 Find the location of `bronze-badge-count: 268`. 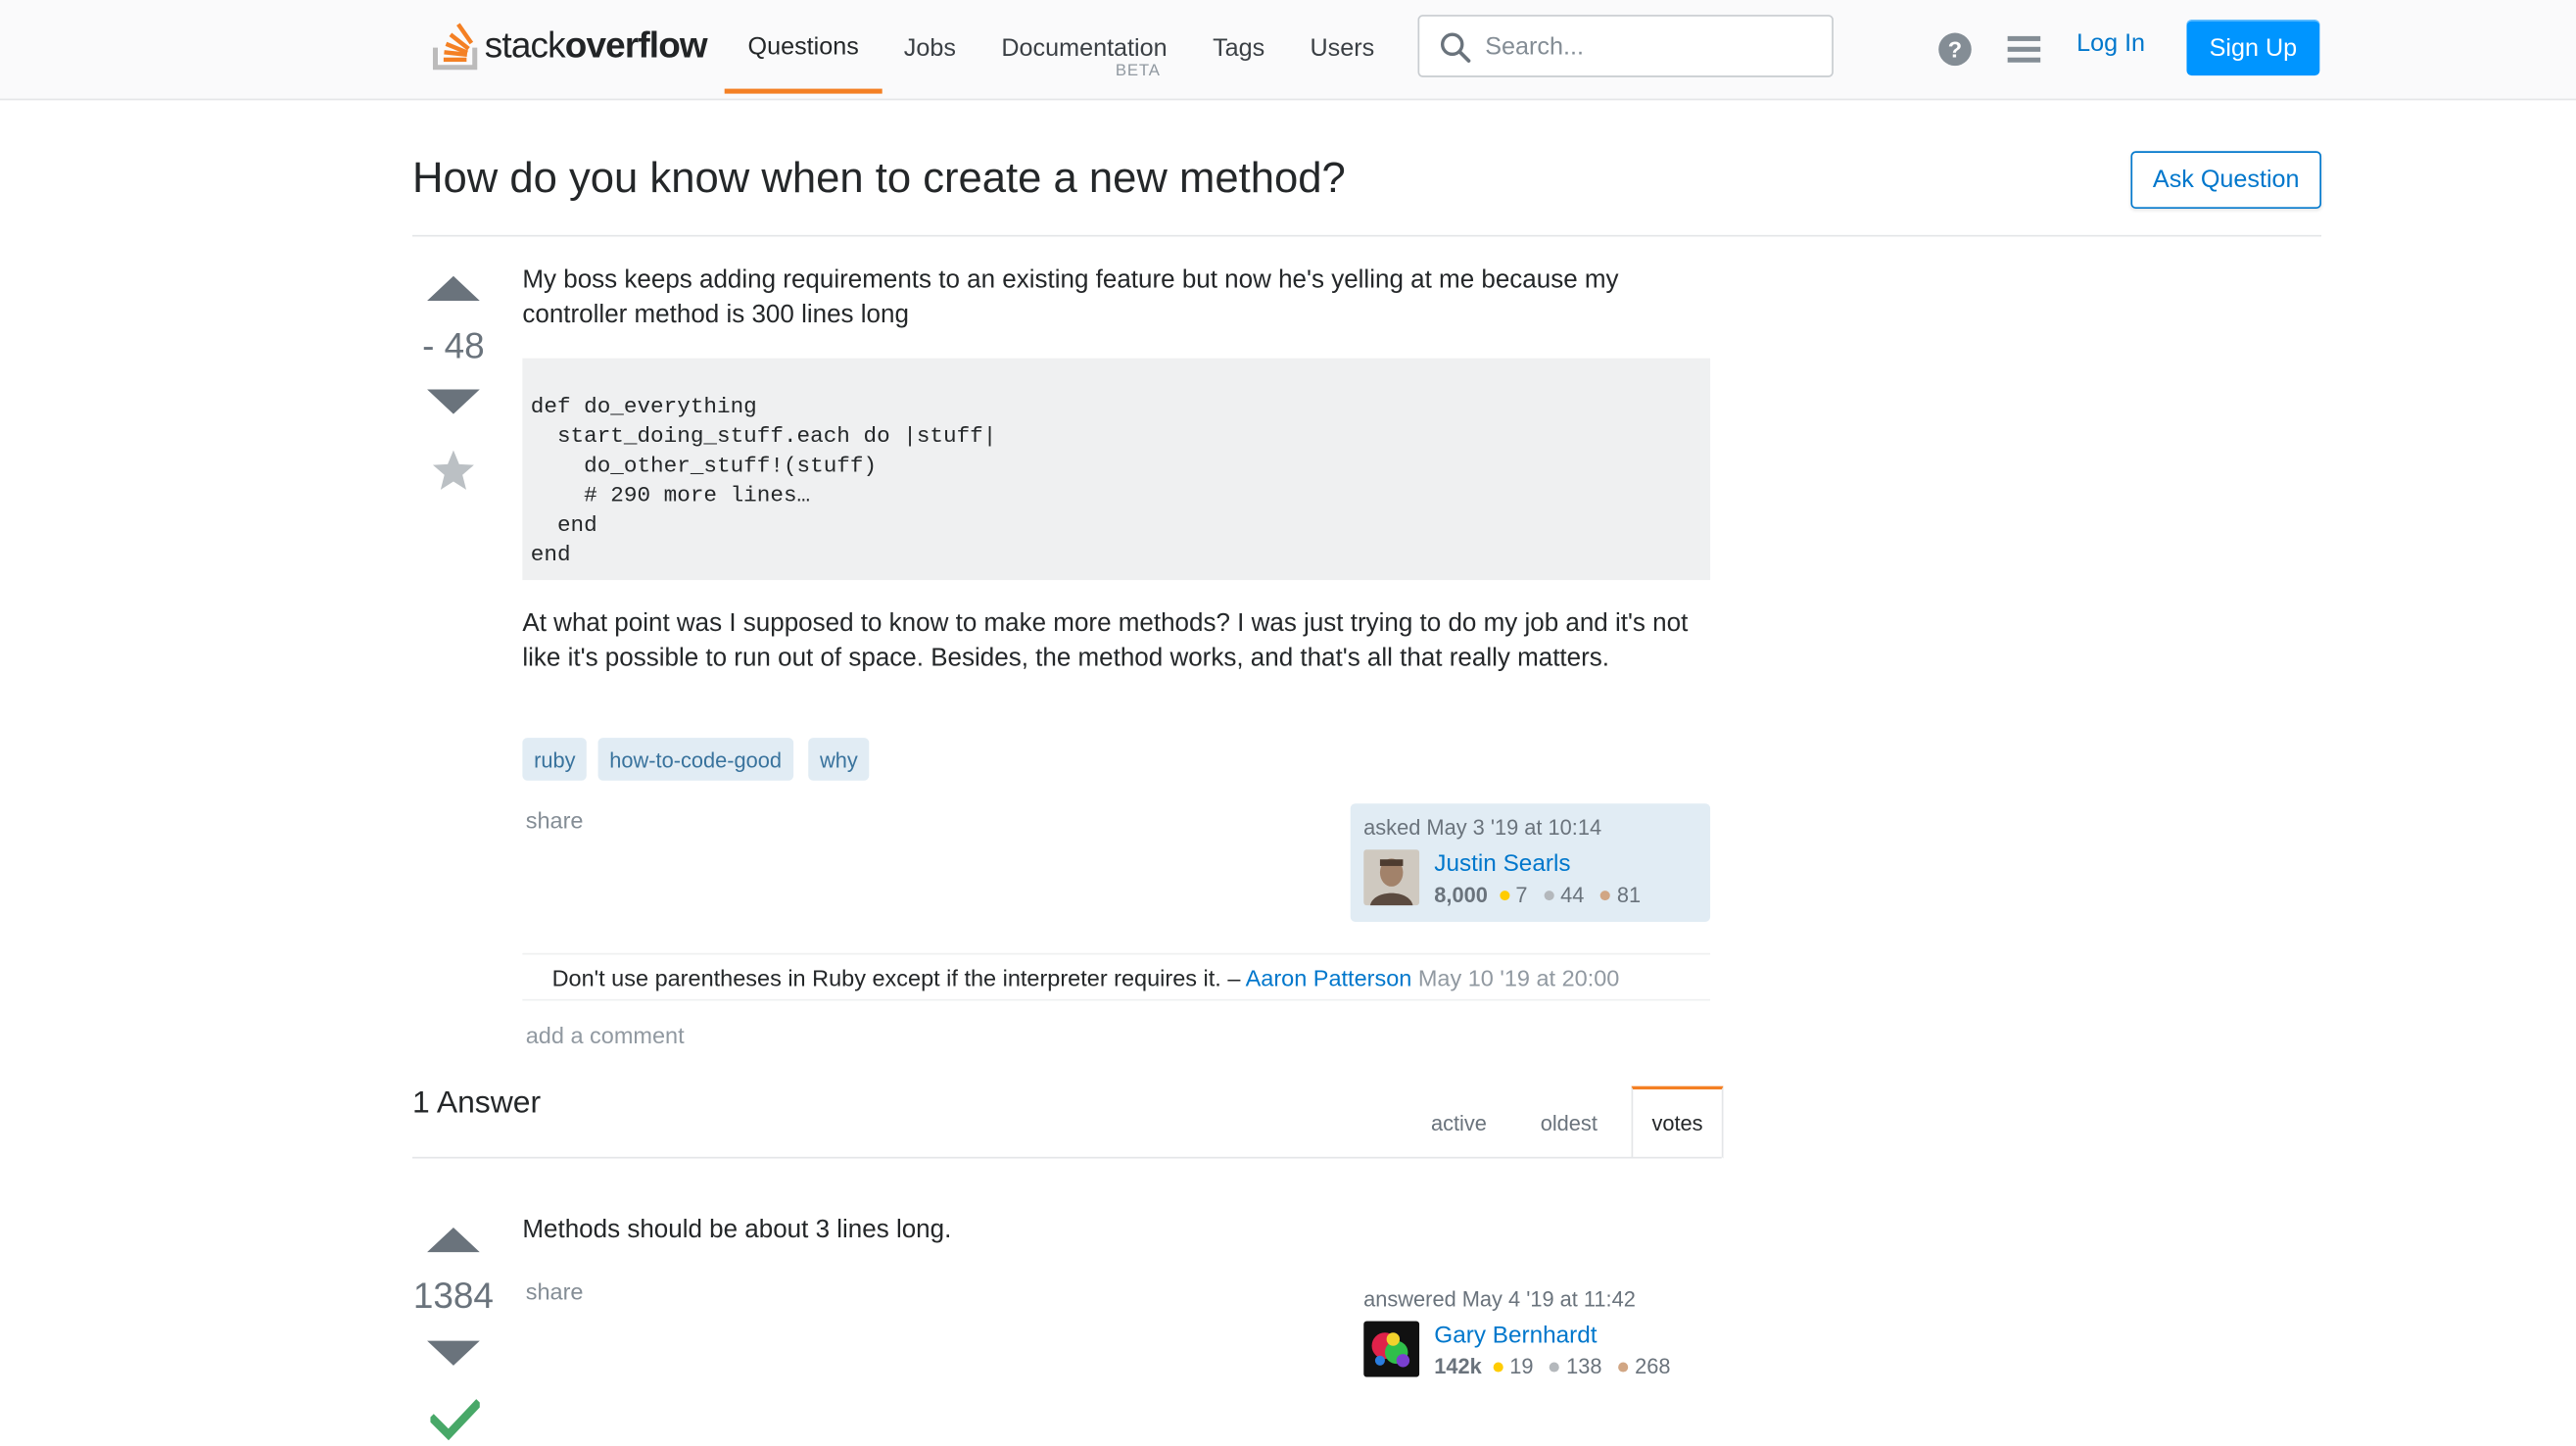

bronze-badge-count: 268 is located at coordinates (1653, 1366).